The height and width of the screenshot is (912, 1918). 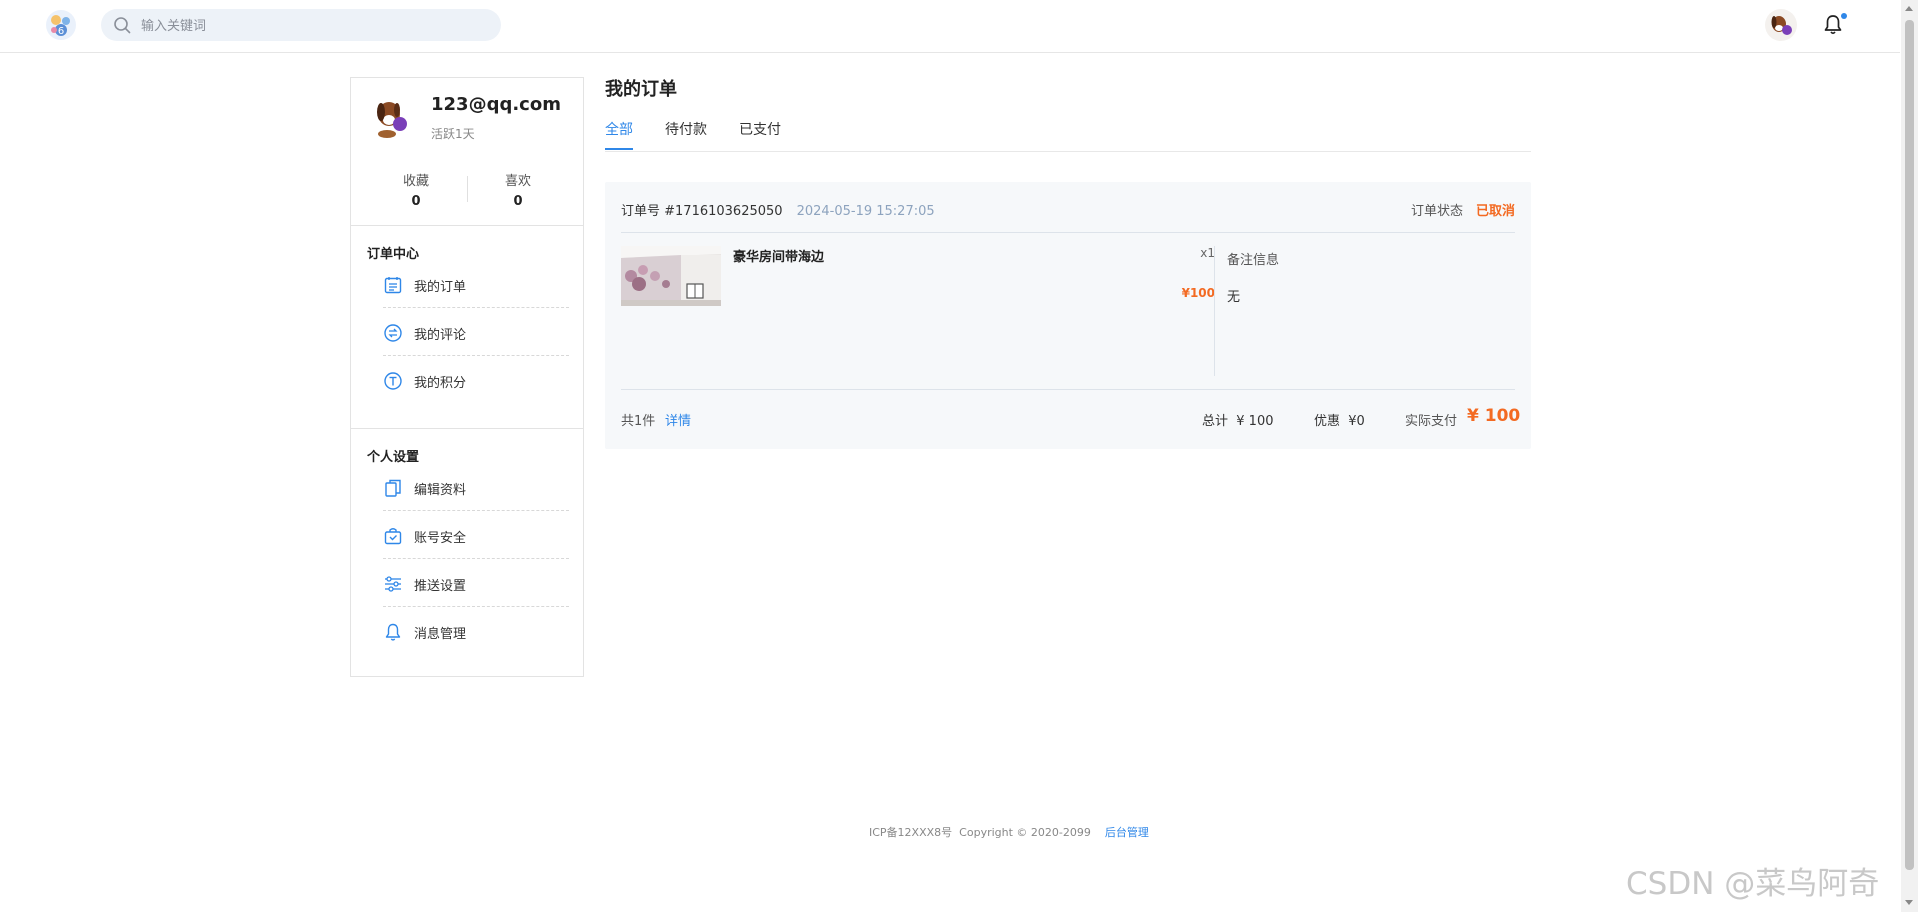 I want to click on scroll-down-arrow-icon, so click(x=1909, y=902).